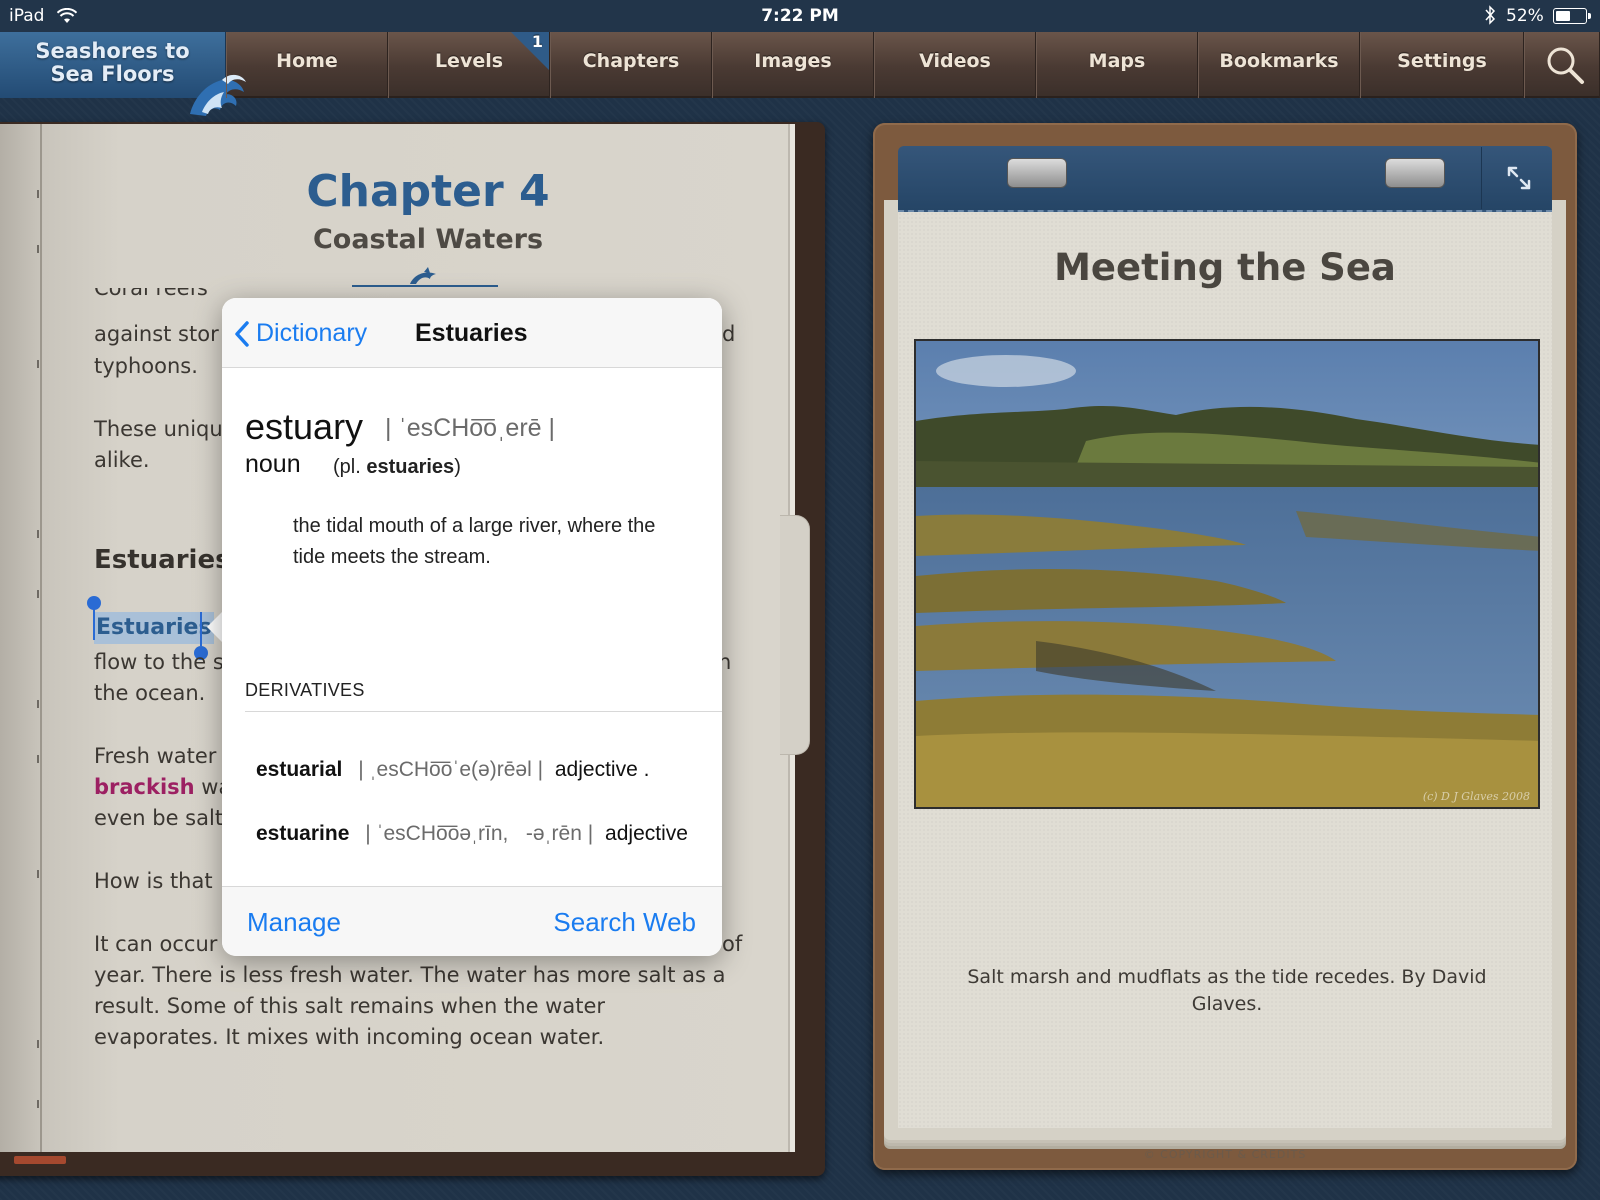 The image size is (1600, 1200). I want to click on glossary-term-brackish: brackish, so click(144, 787).